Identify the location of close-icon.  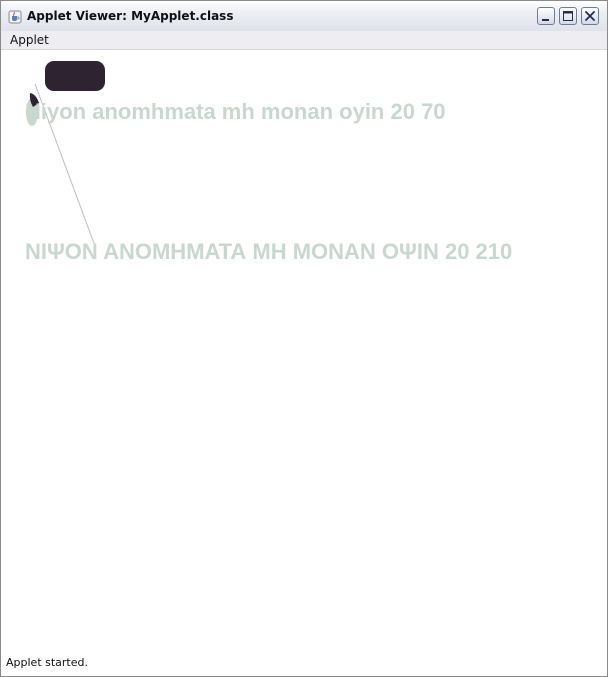
(590, 16).